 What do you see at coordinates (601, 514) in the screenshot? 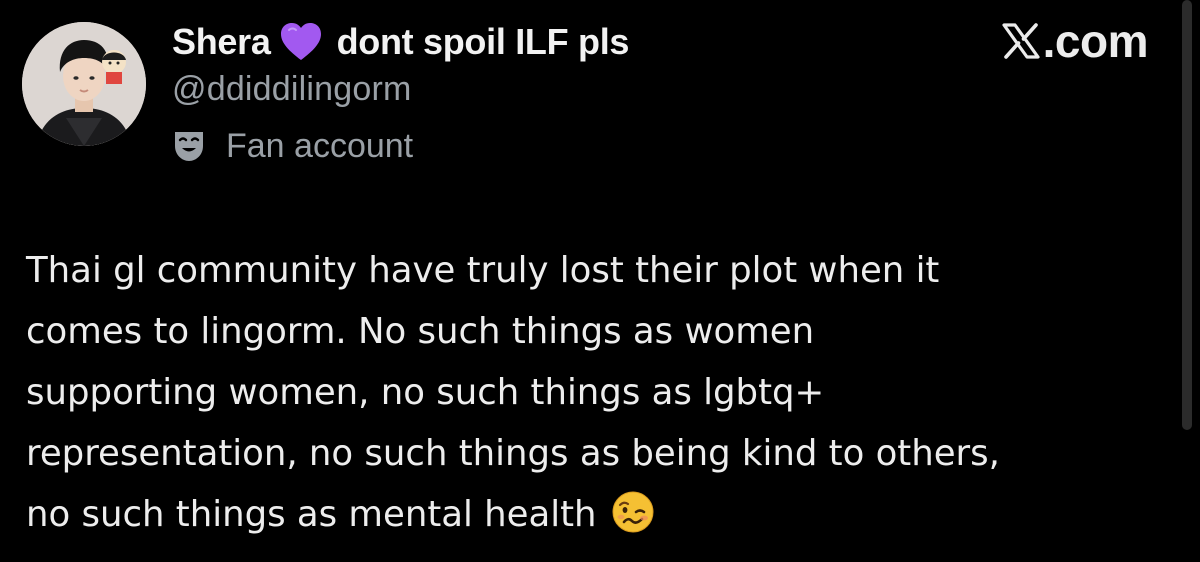
I see `tweet-last-line: no such things as mental health` at bounding box center [601, 514].